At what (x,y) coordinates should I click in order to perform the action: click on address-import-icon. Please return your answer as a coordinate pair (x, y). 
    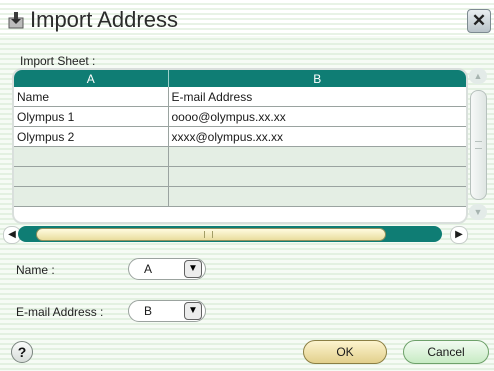
    Looking at the image, I should click on (16, 20).